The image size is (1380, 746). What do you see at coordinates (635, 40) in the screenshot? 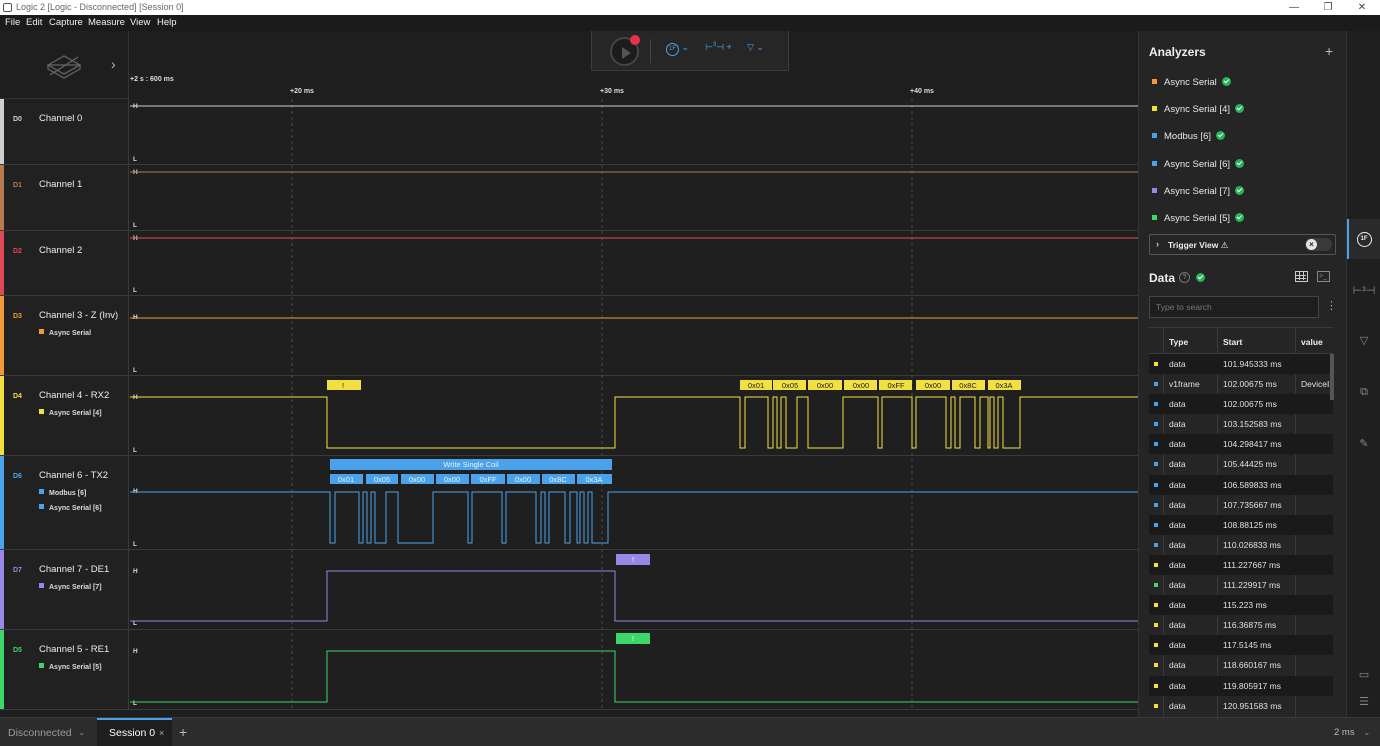
I see `record-indicator-icon` at bounding box center [635, 40].